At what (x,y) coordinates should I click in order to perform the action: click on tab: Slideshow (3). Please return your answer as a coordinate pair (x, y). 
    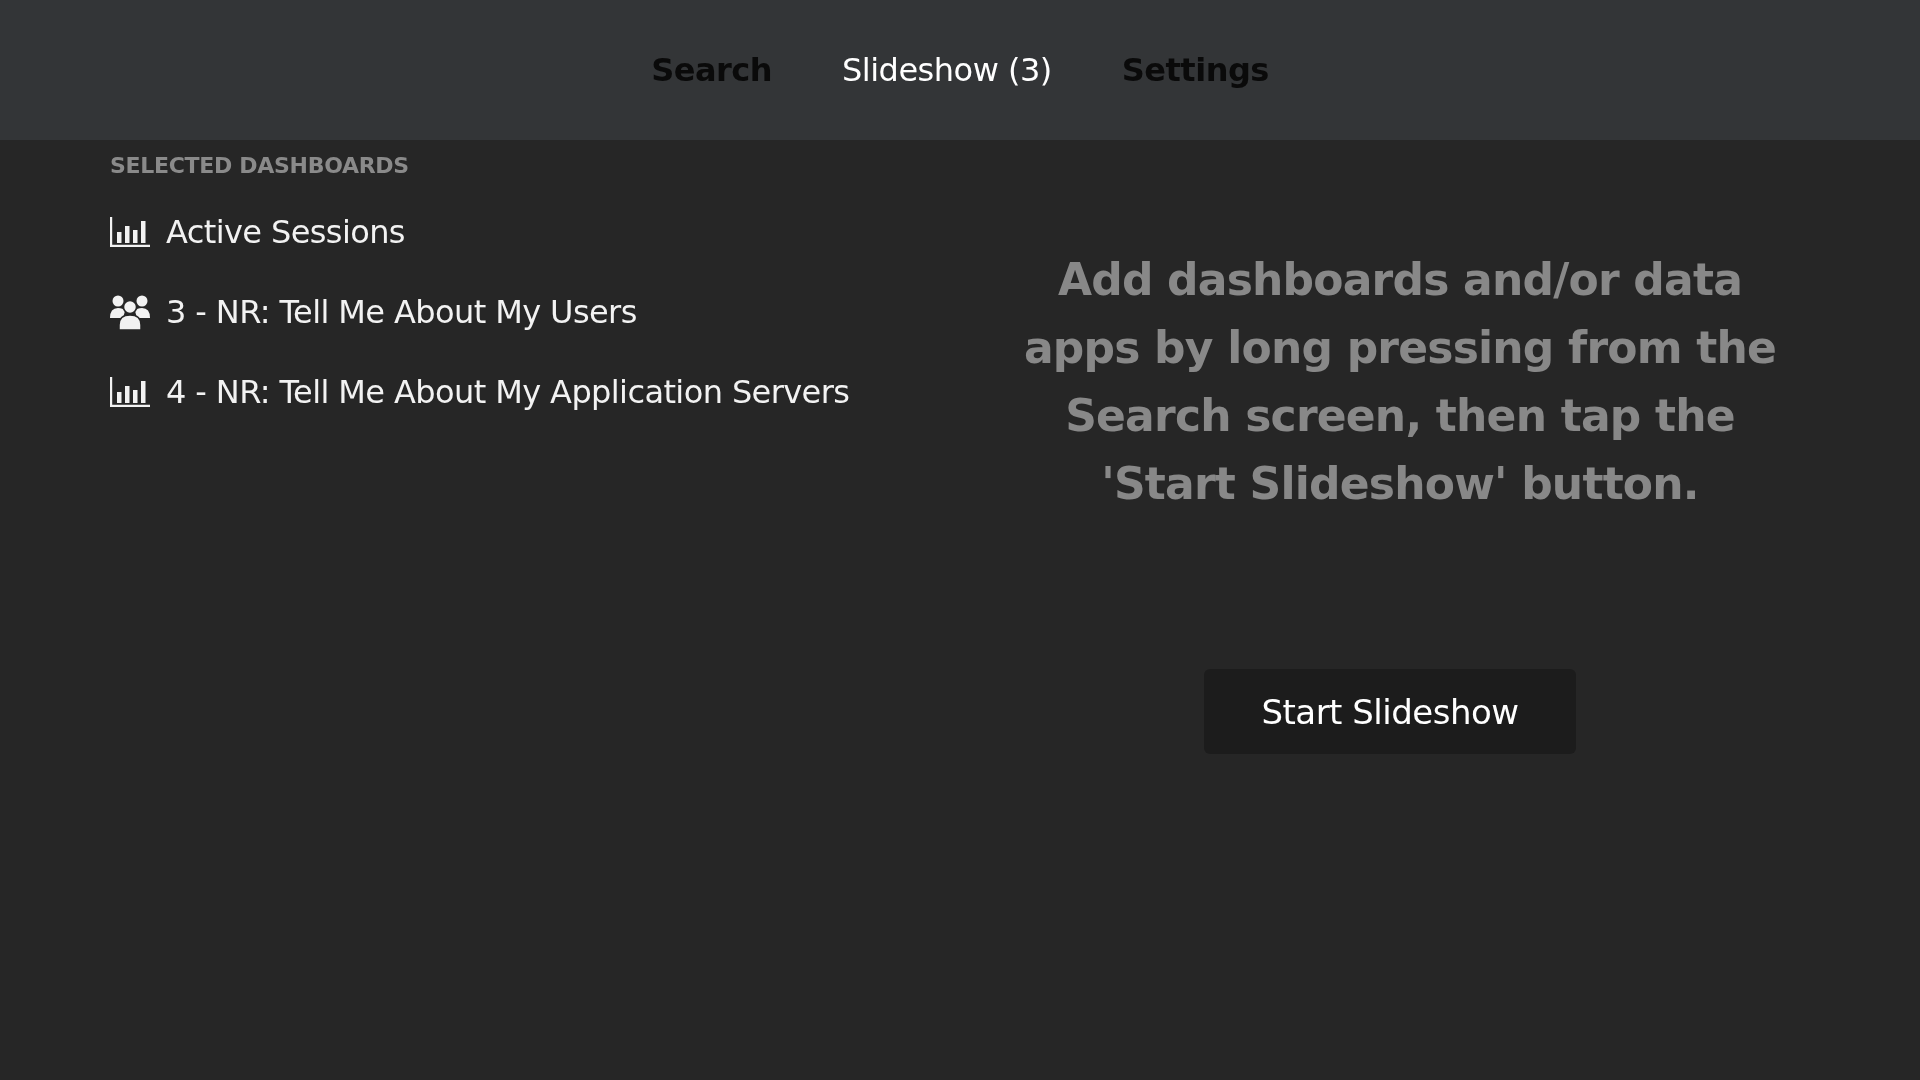
    Looking at the image, I should click on (947, 70).